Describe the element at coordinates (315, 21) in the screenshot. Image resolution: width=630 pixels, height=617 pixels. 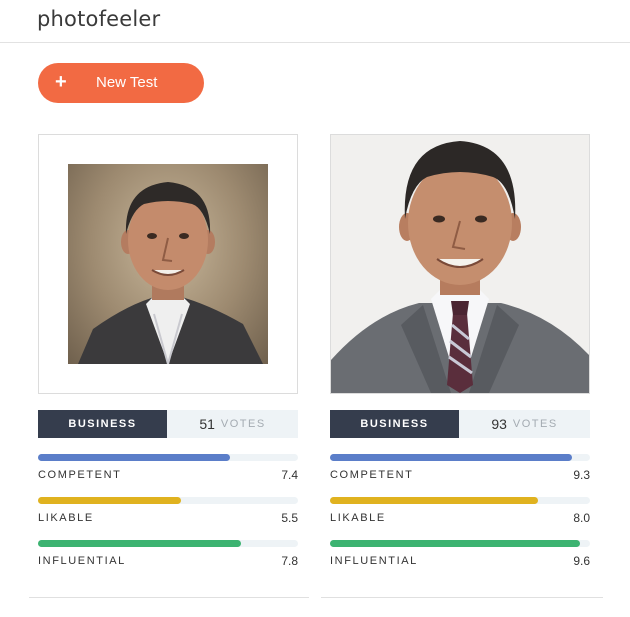
I see `top-bar: photofeeler` at that location.